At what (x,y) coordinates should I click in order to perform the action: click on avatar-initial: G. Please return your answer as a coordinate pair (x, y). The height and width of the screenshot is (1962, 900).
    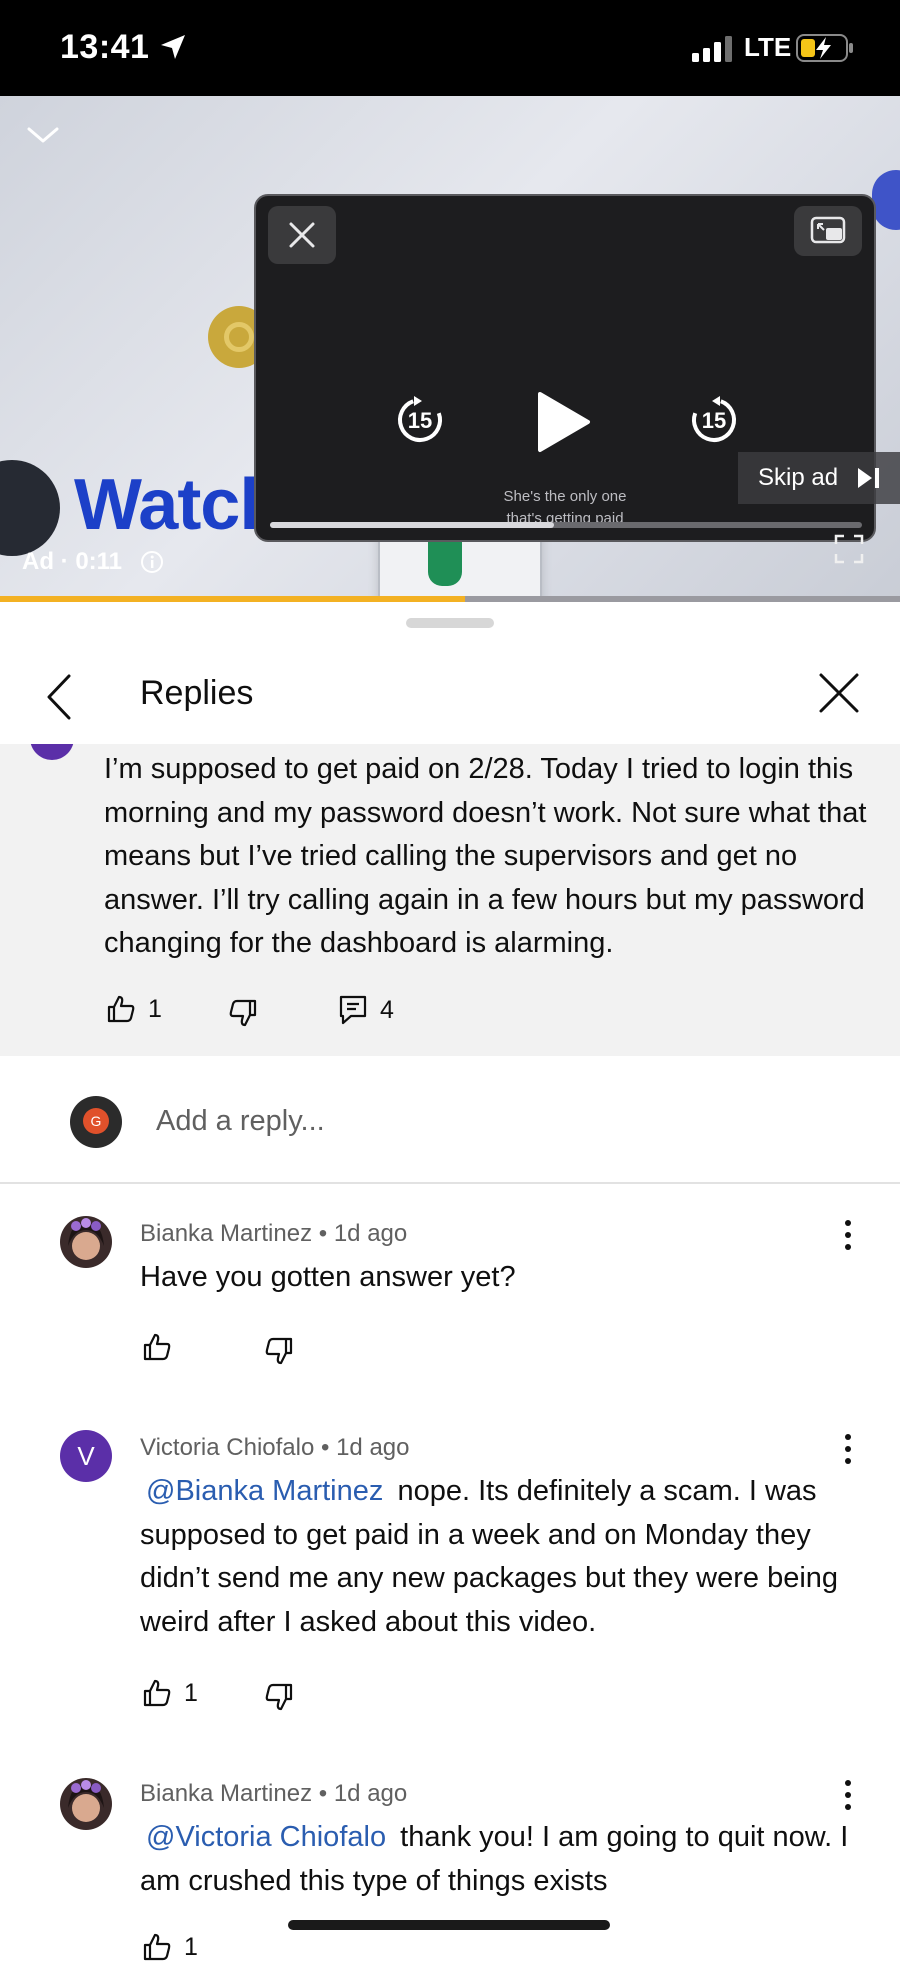
    Looking at the image, I should click on (96, 1121).